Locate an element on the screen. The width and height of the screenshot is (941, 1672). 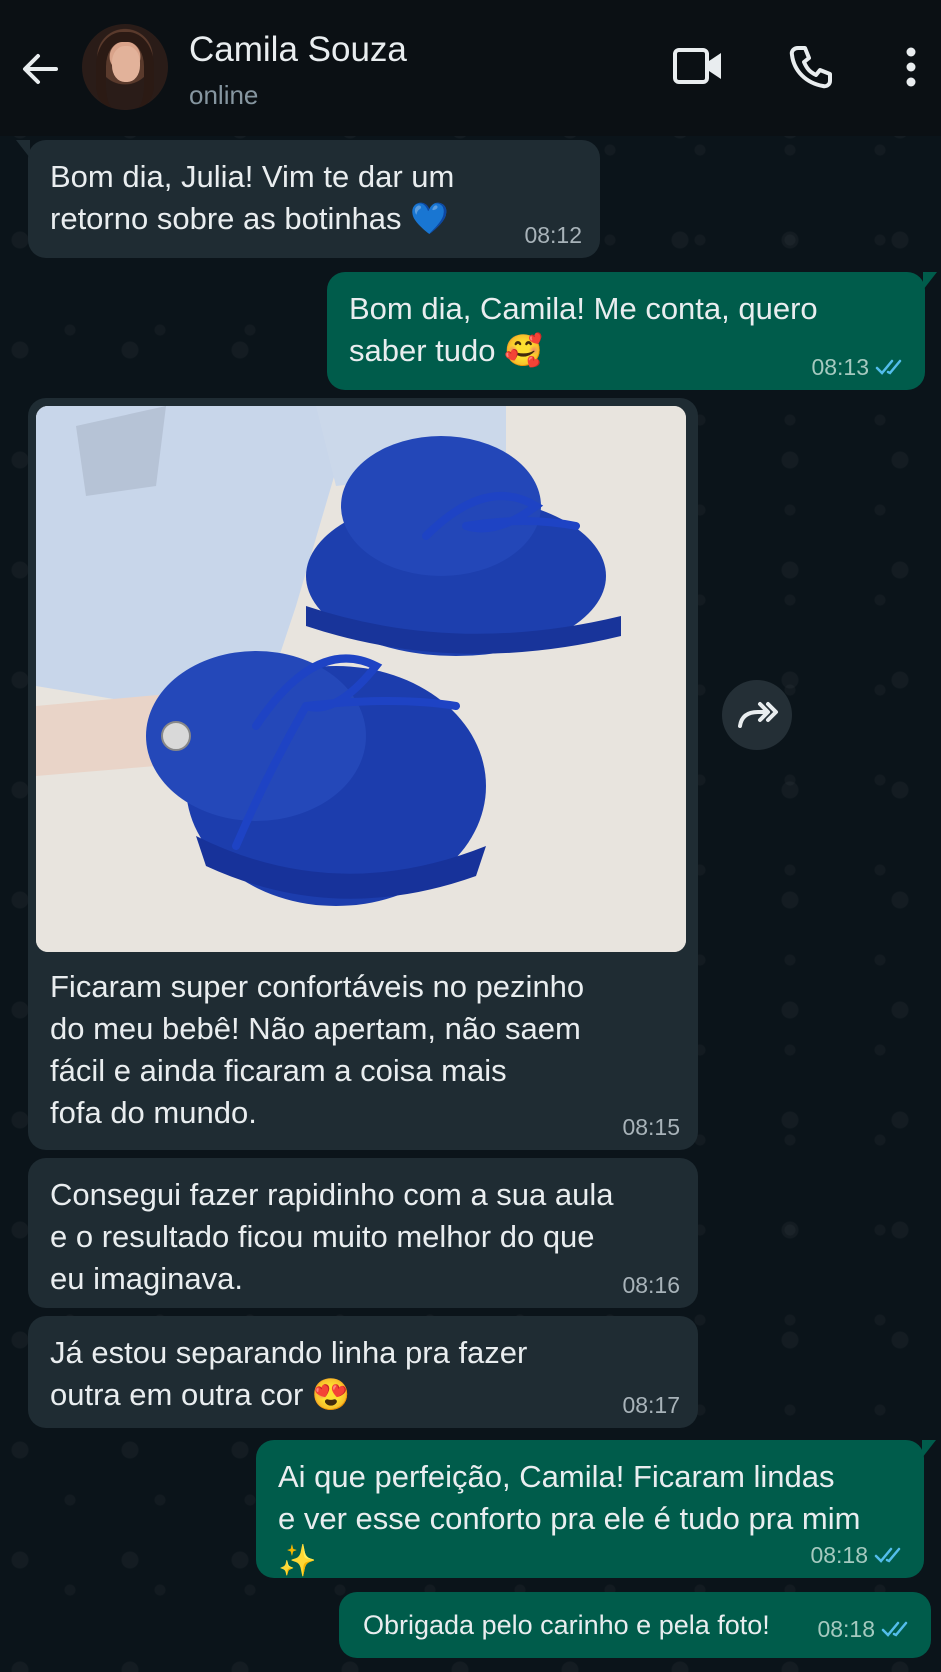
message-time: 08:12 is located at coordinates (553, 235).